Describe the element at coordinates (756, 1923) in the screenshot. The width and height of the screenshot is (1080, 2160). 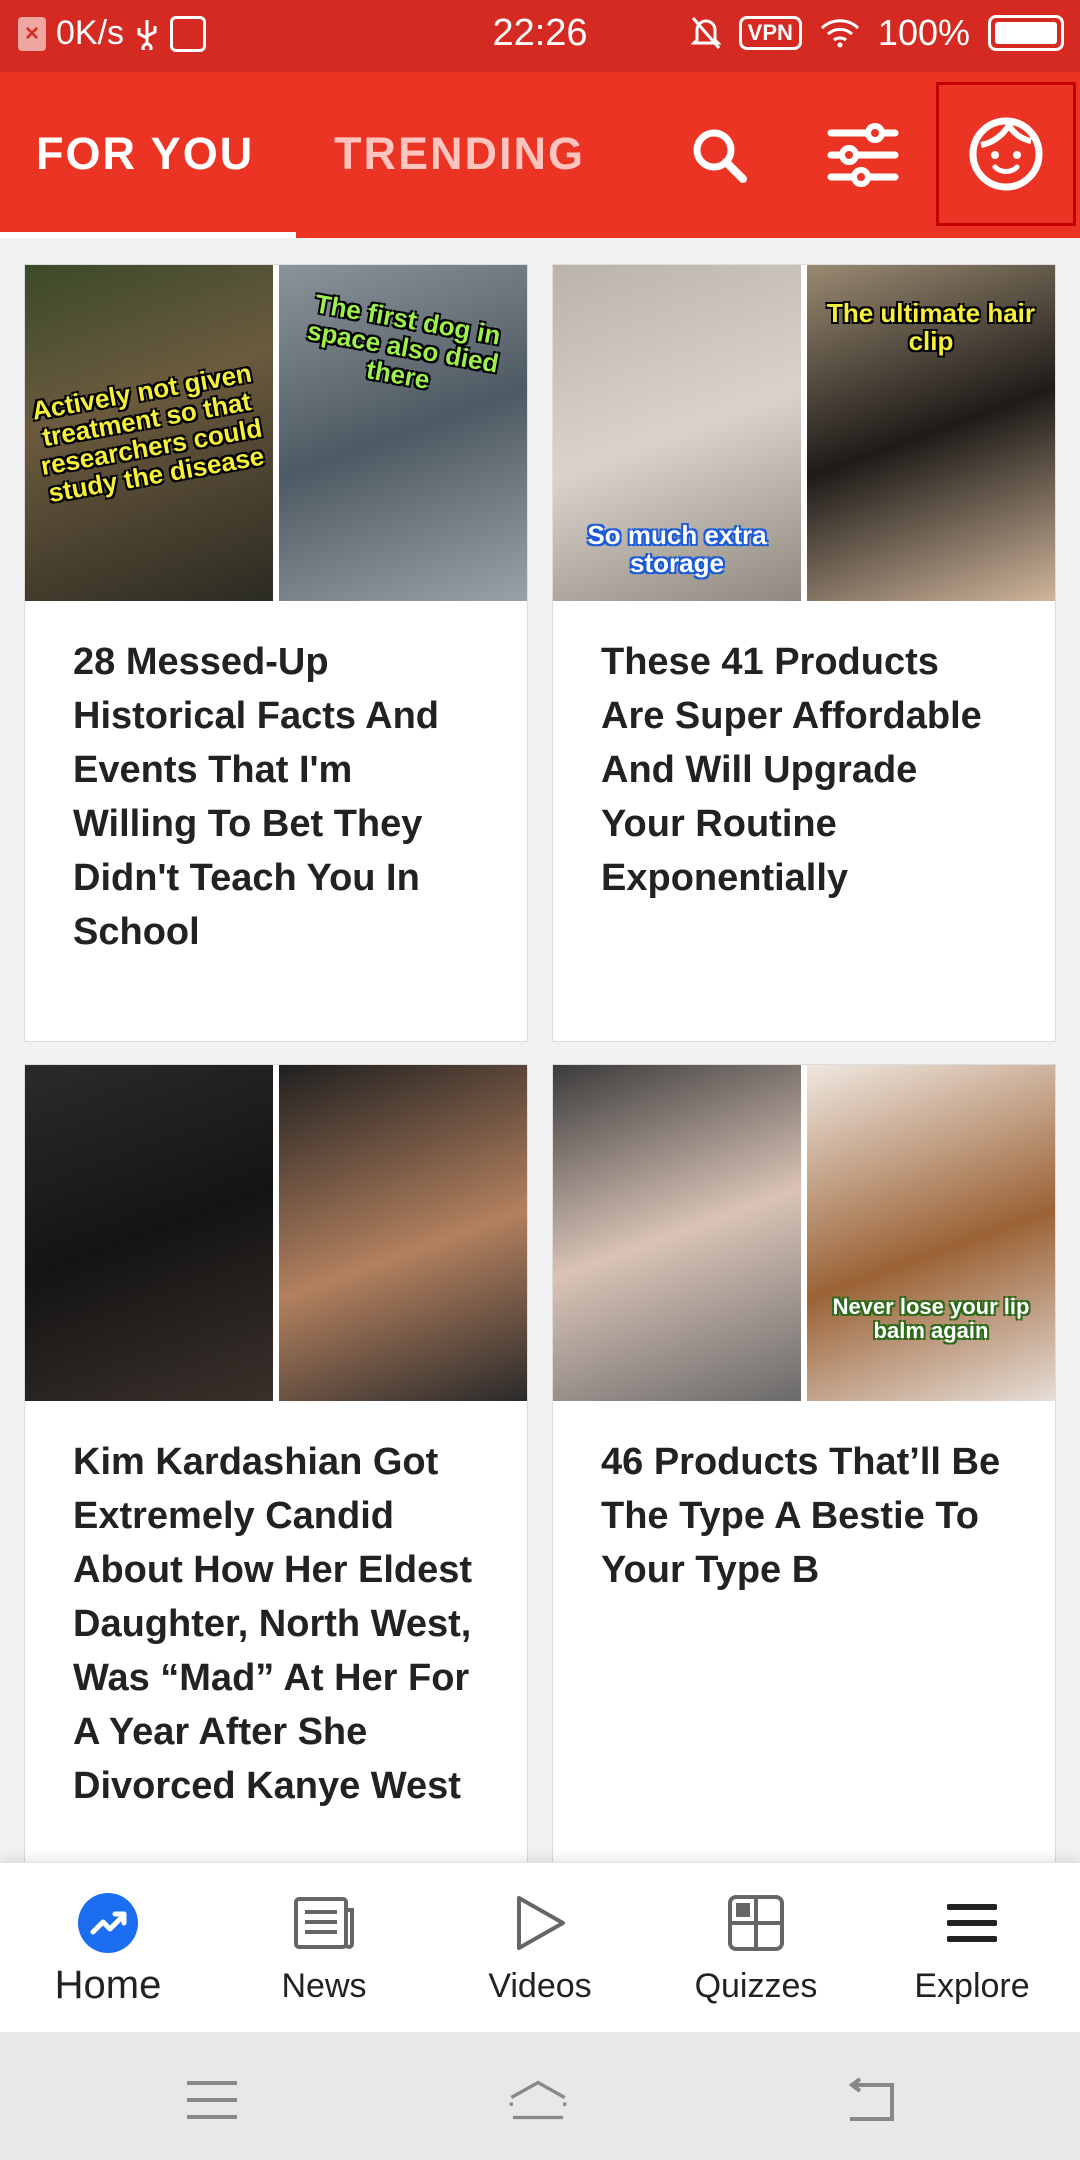
I see `grid-icon` at that location.